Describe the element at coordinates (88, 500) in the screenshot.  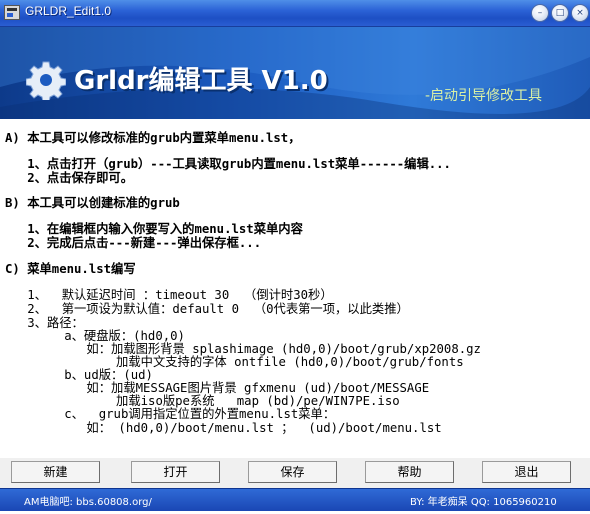
I see `forum-link: AM电脑吧: bbs.60808.org/` at that location.